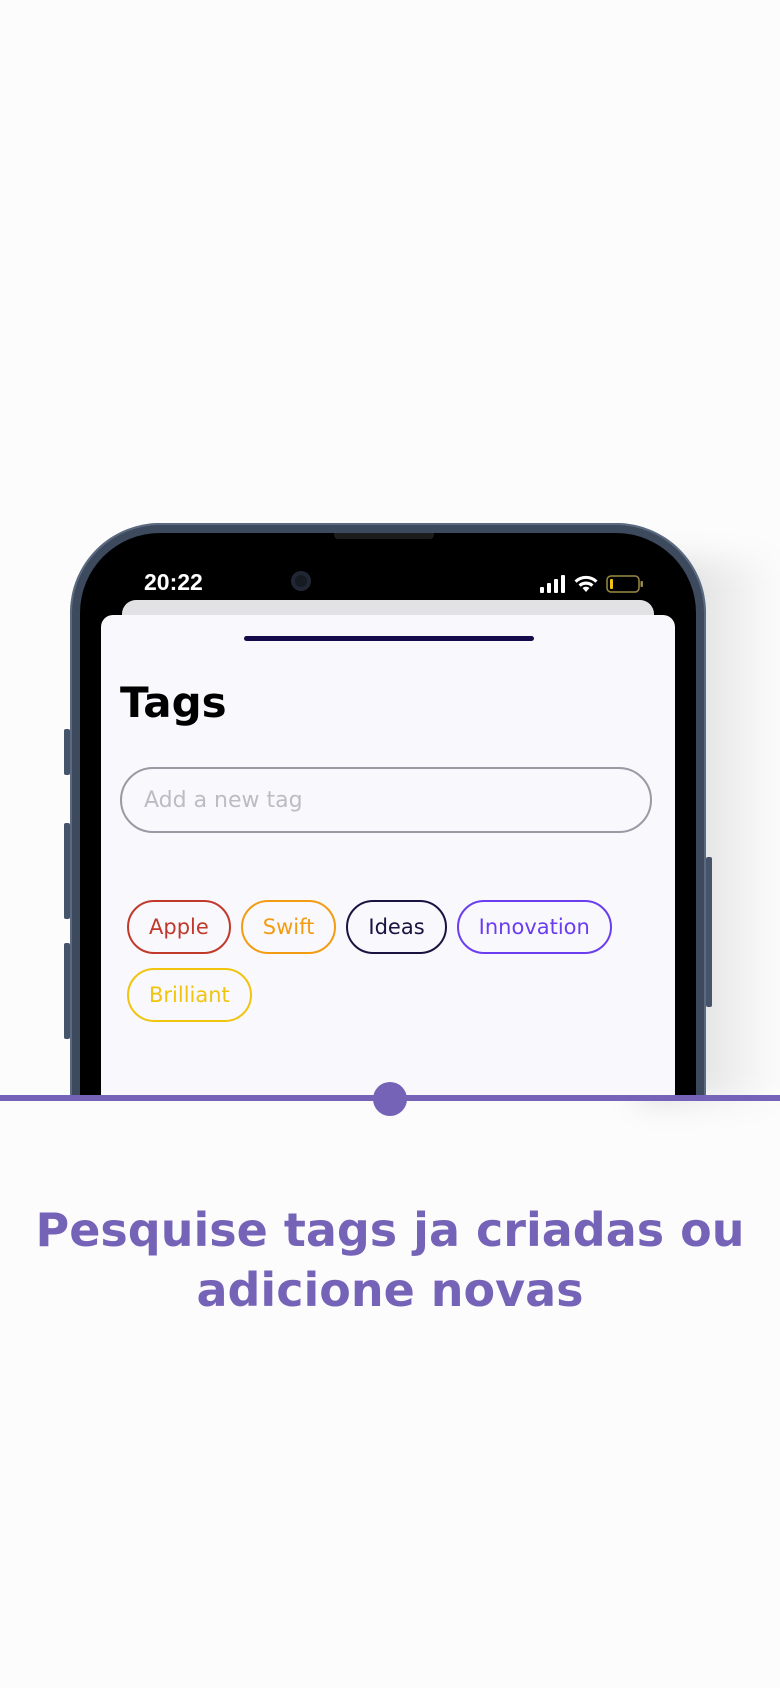 This screenshot has height=1688, width=780. Describe the element at coordinates (179, 927) in the screenshot. I see `tag-chip: Apple` at that location.